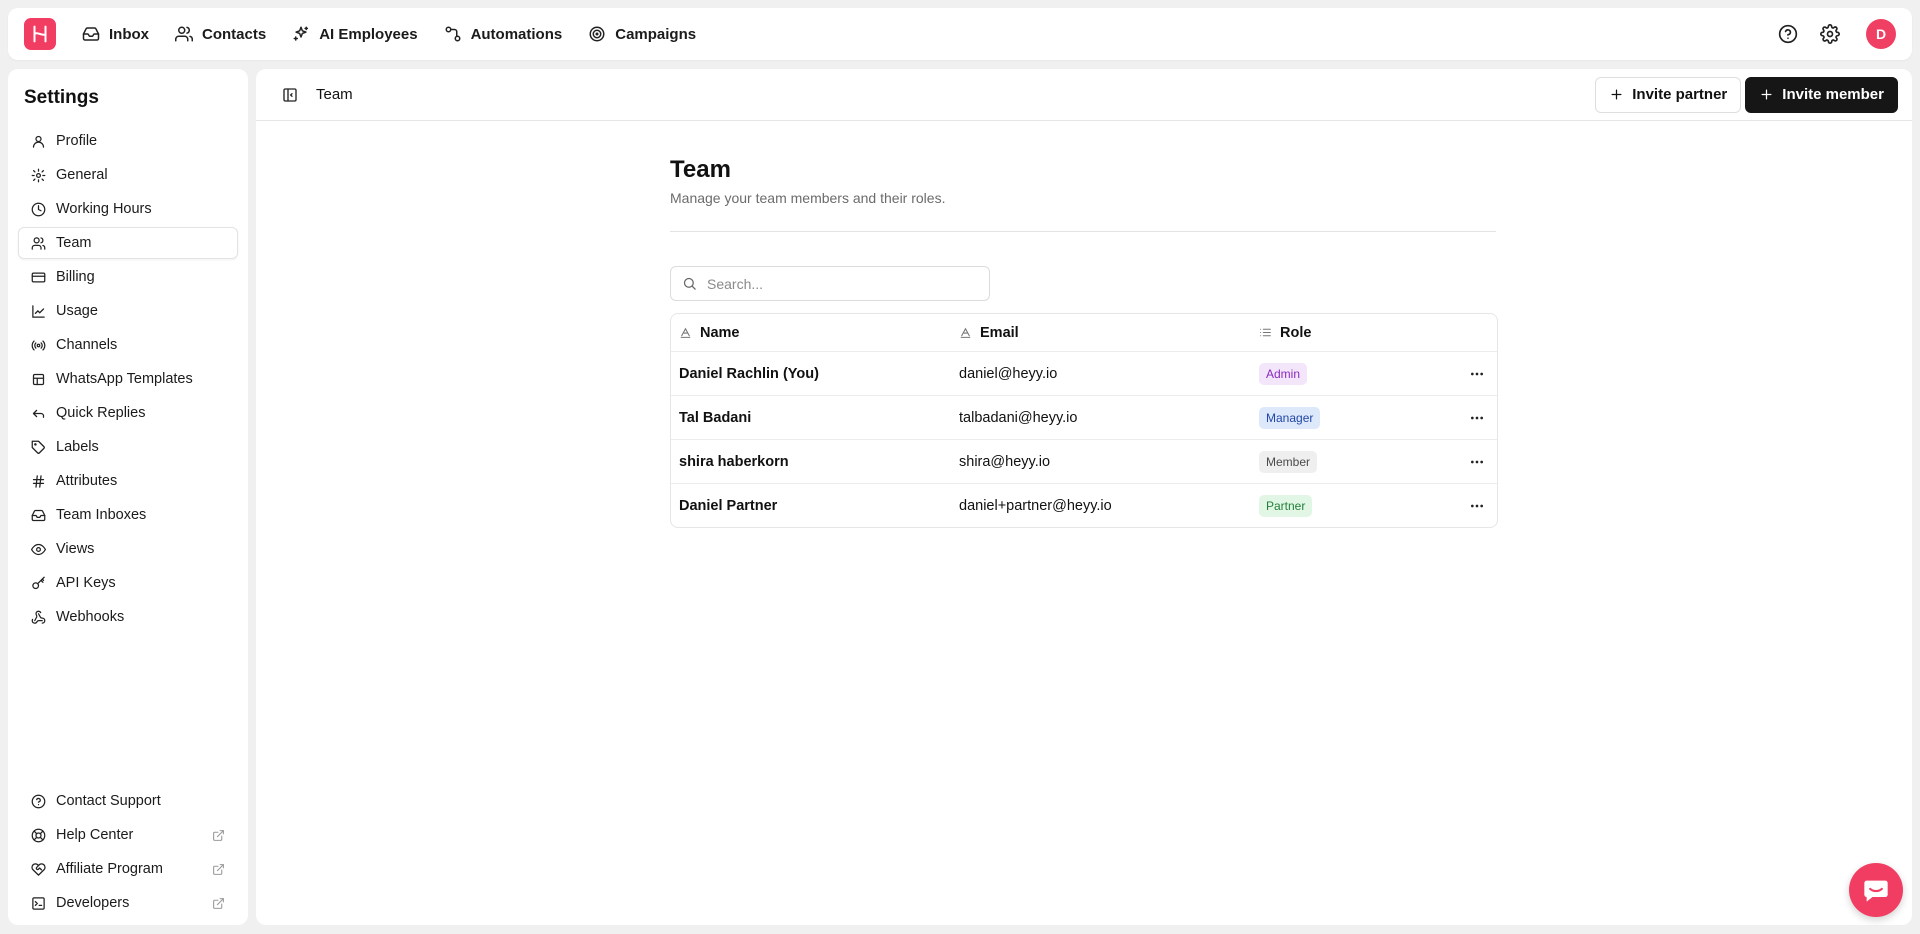  What do you see at coordinates (128, 583) in the screenshot?
I see `sidebar-item-api-keys: API Keys` at bounding box center [128, 583].